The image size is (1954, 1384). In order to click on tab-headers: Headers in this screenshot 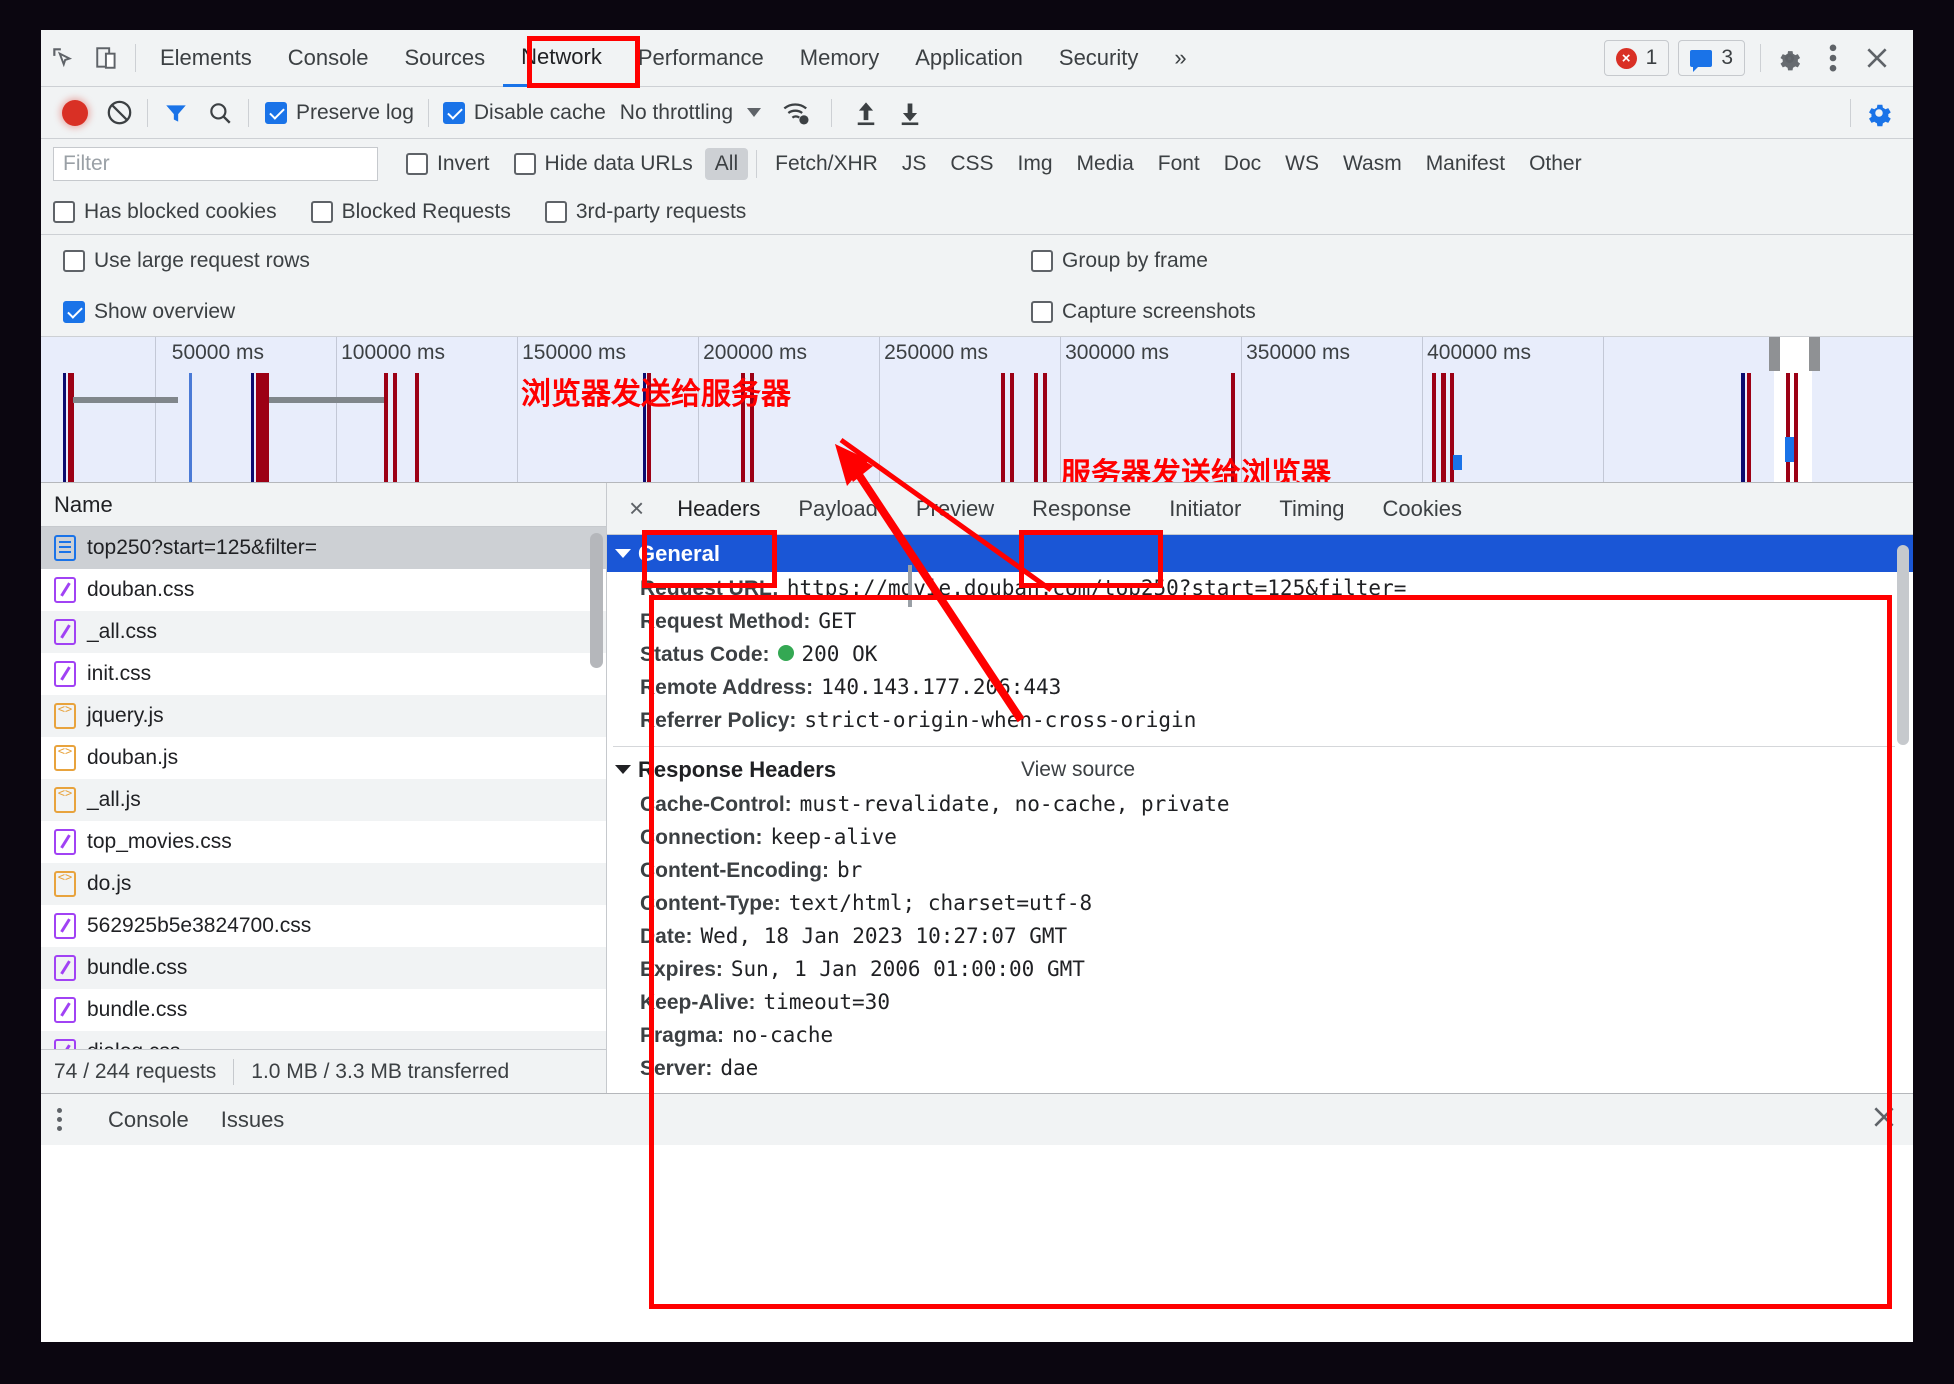, I will do `click(718, 509)`.